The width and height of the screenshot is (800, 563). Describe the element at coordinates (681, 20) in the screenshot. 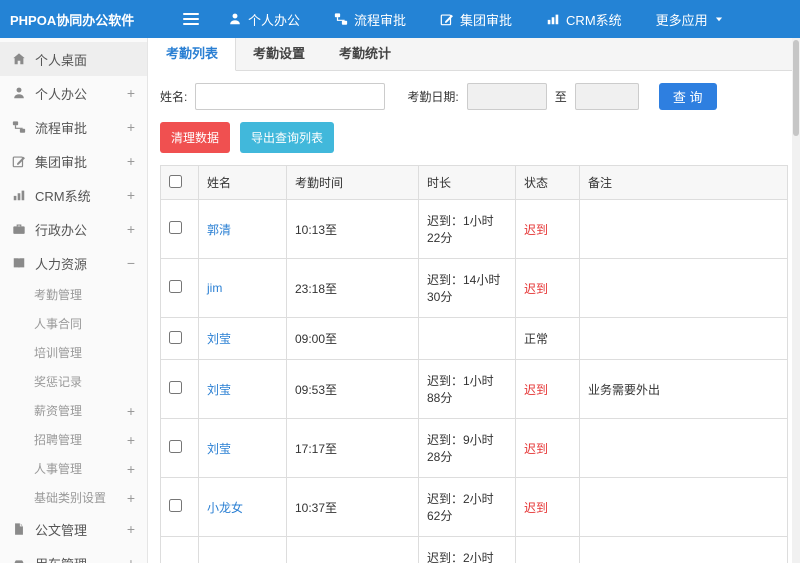

I see `nav-item-label: 更多应用` at that location.